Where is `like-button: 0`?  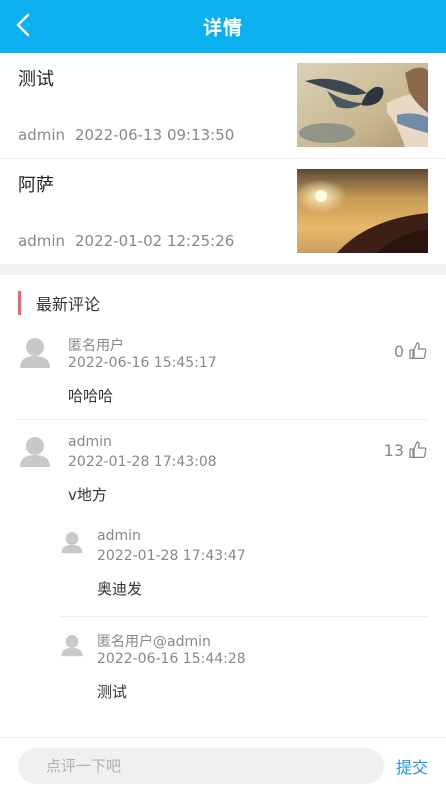
like-button: 0 is located at coordinates (411, 351).